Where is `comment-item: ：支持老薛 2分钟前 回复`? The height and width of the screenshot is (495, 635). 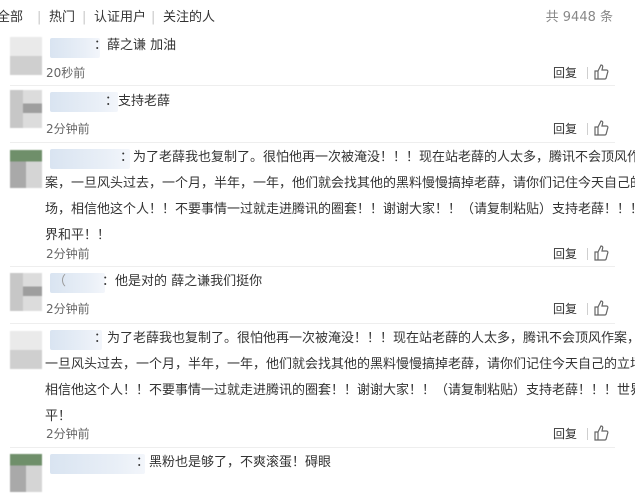 comment-item: ：支持老薛 2分钟前 回复 is located at coordinates (312, 114).